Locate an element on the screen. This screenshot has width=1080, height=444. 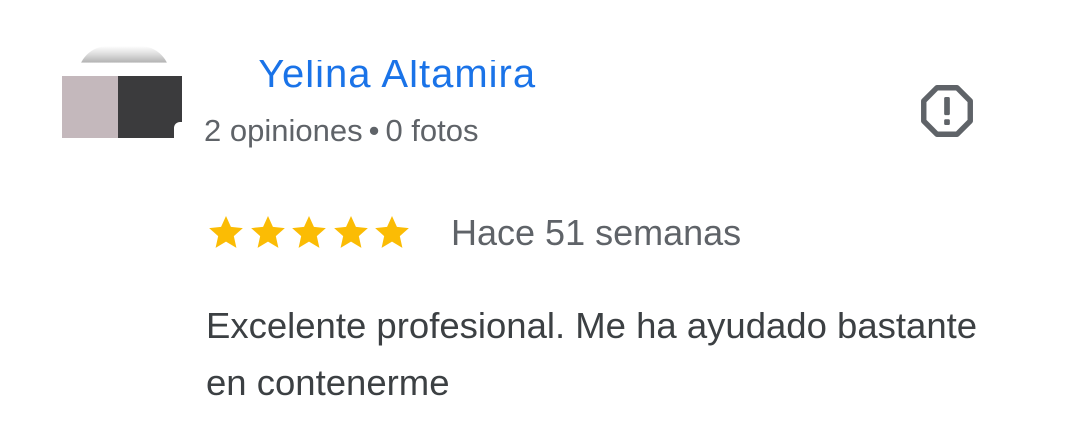
reviewer-avatar is located at coordinates (124, 96).